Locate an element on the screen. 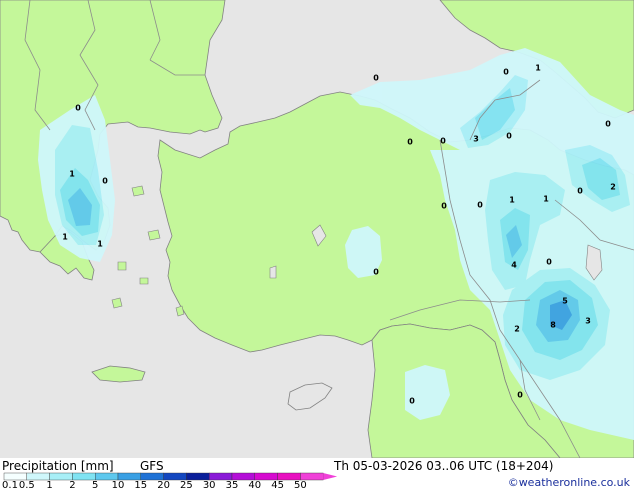 Image resolution: width=634 pixels, height=491 pixels. forecast-datetime: Th 05-03-2026 03..06 UTC (18+204) is located at coordinates (444, 466).